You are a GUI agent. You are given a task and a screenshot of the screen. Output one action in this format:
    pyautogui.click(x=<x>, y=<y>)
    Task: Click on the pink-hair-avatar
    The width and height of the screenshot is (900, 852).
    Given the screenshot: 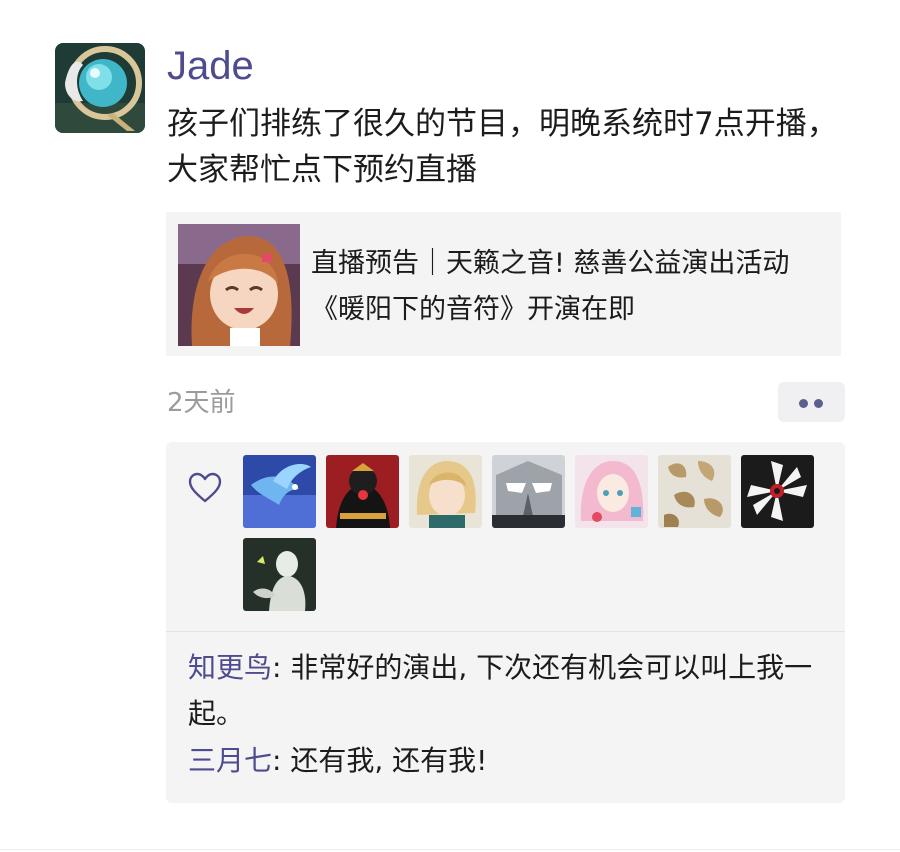 What is the action you would take?
    pyautogui.click(x=611, y=491)
    